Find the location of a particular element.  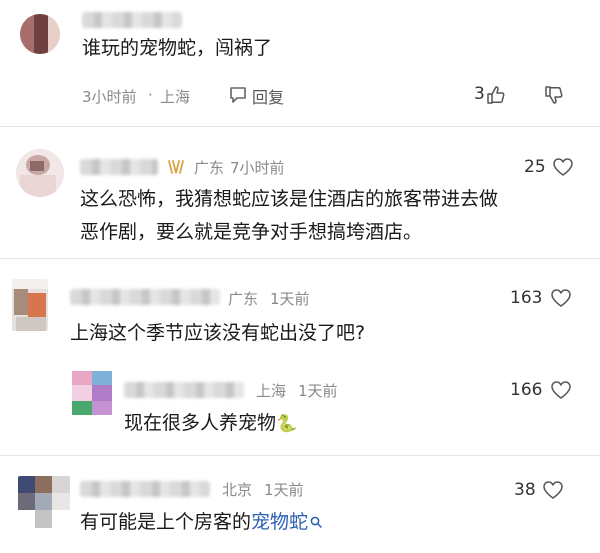

comment-body: 谁玩的宠物蛇，闯祸了 is located at coordinates (177, 48).